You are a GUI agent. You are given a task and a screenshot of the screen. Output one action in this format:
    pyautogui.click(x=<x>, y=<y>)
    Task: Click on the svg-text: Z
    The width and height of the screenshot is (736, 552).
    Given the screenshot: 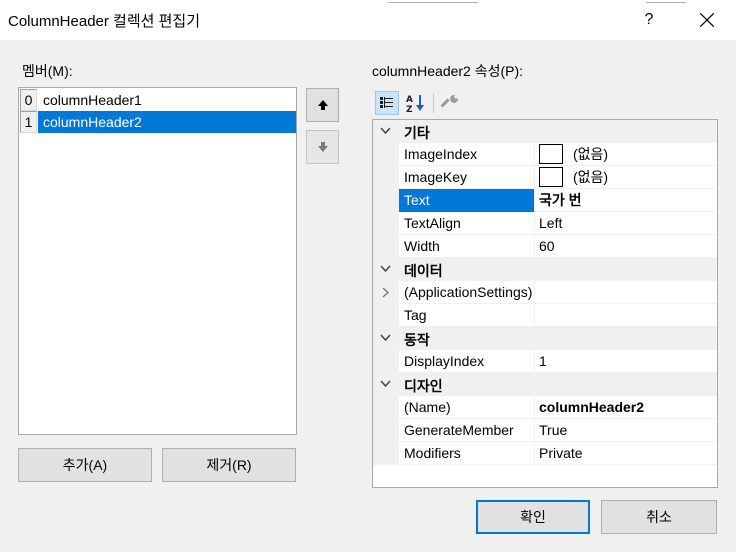 What is the action you would take?
    pyautogui.click(x=409, y=110)
    